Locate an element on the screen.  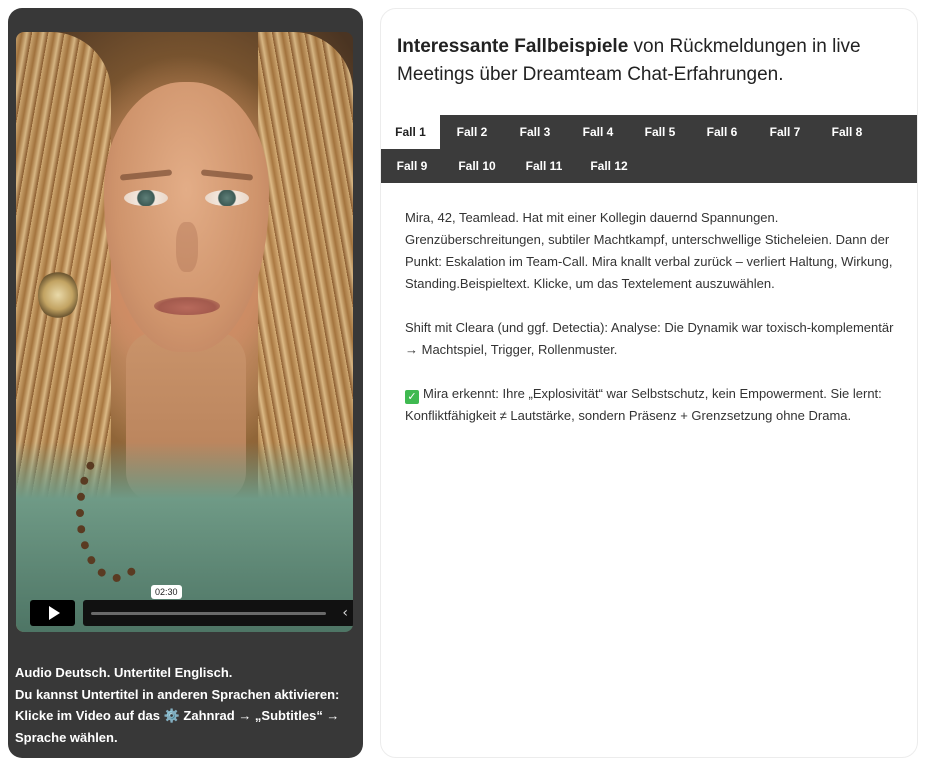
tab-fall-11: Fall 11 is located at coordinates (544, 166).